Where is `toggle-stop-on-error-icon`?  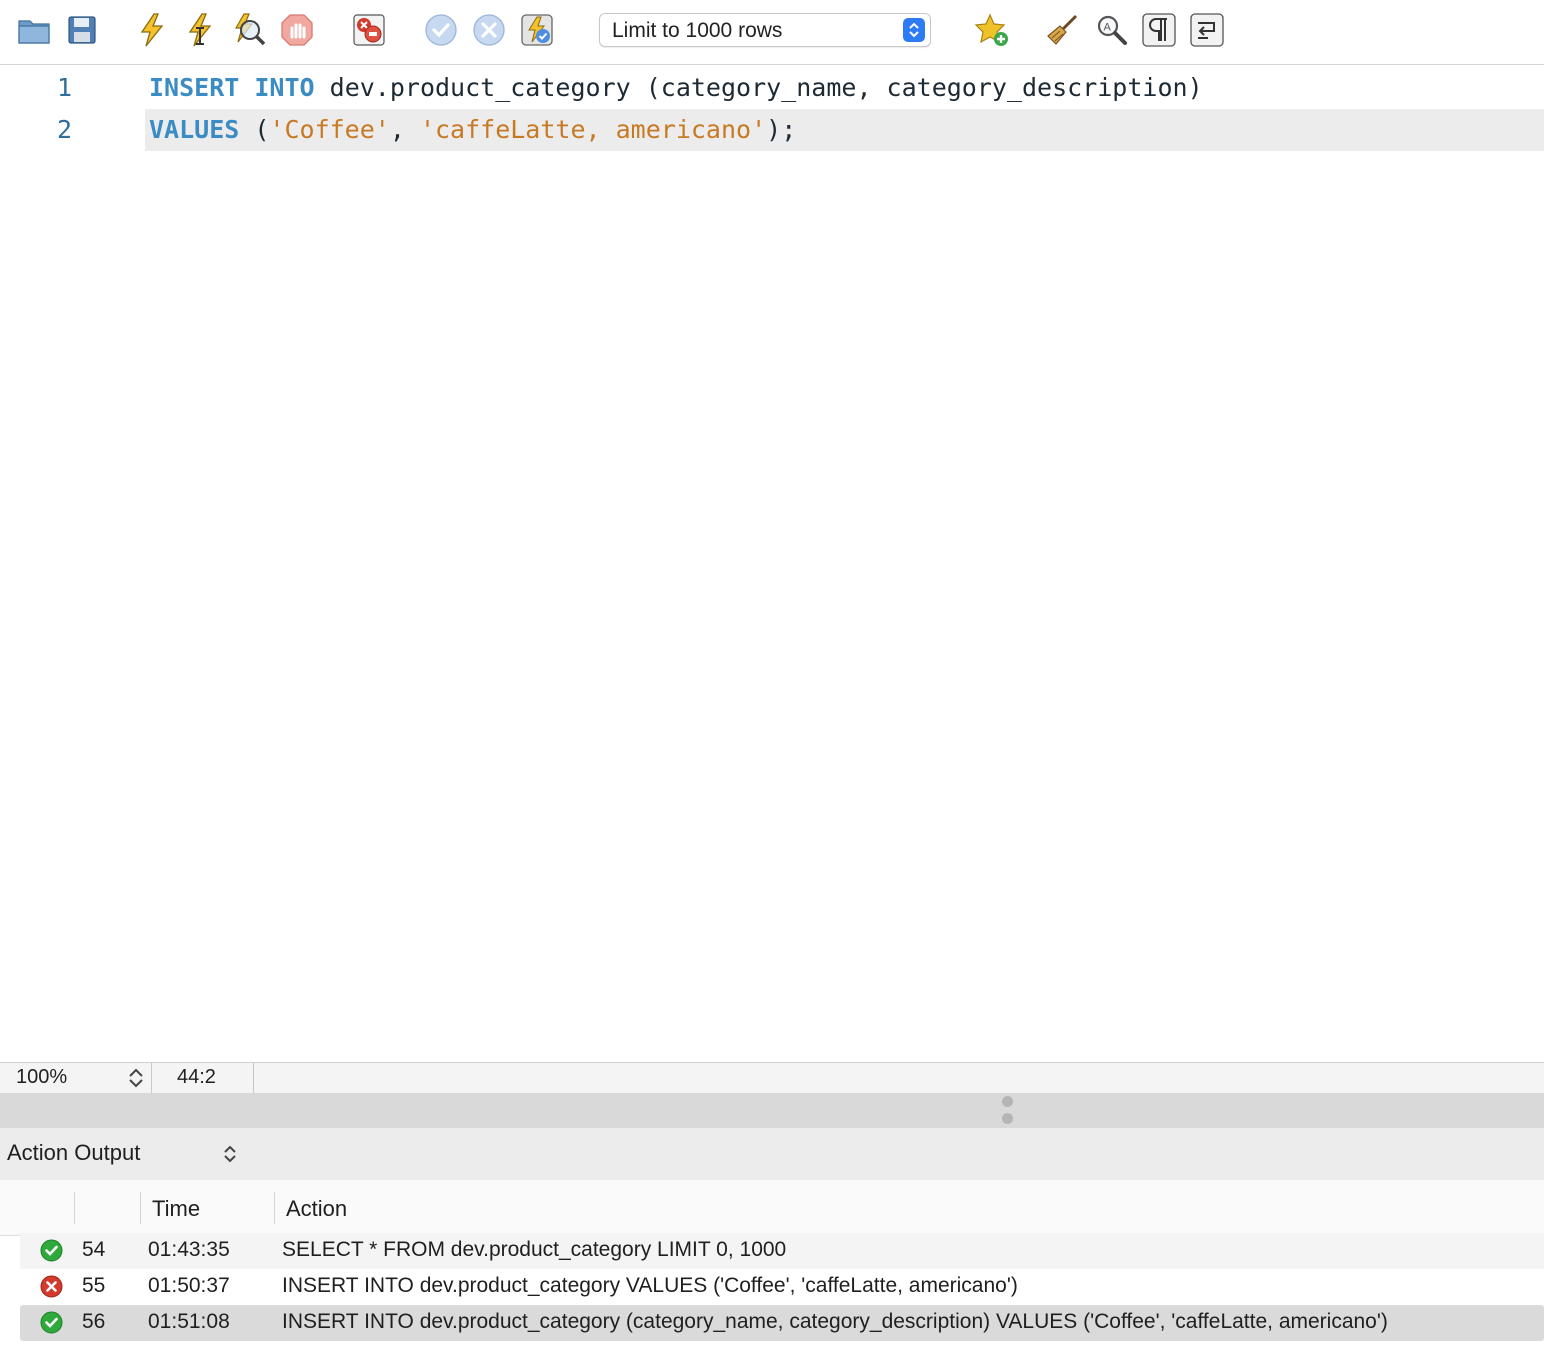 toggle-stop-on-error-icon is located at coordinates (369, 30).